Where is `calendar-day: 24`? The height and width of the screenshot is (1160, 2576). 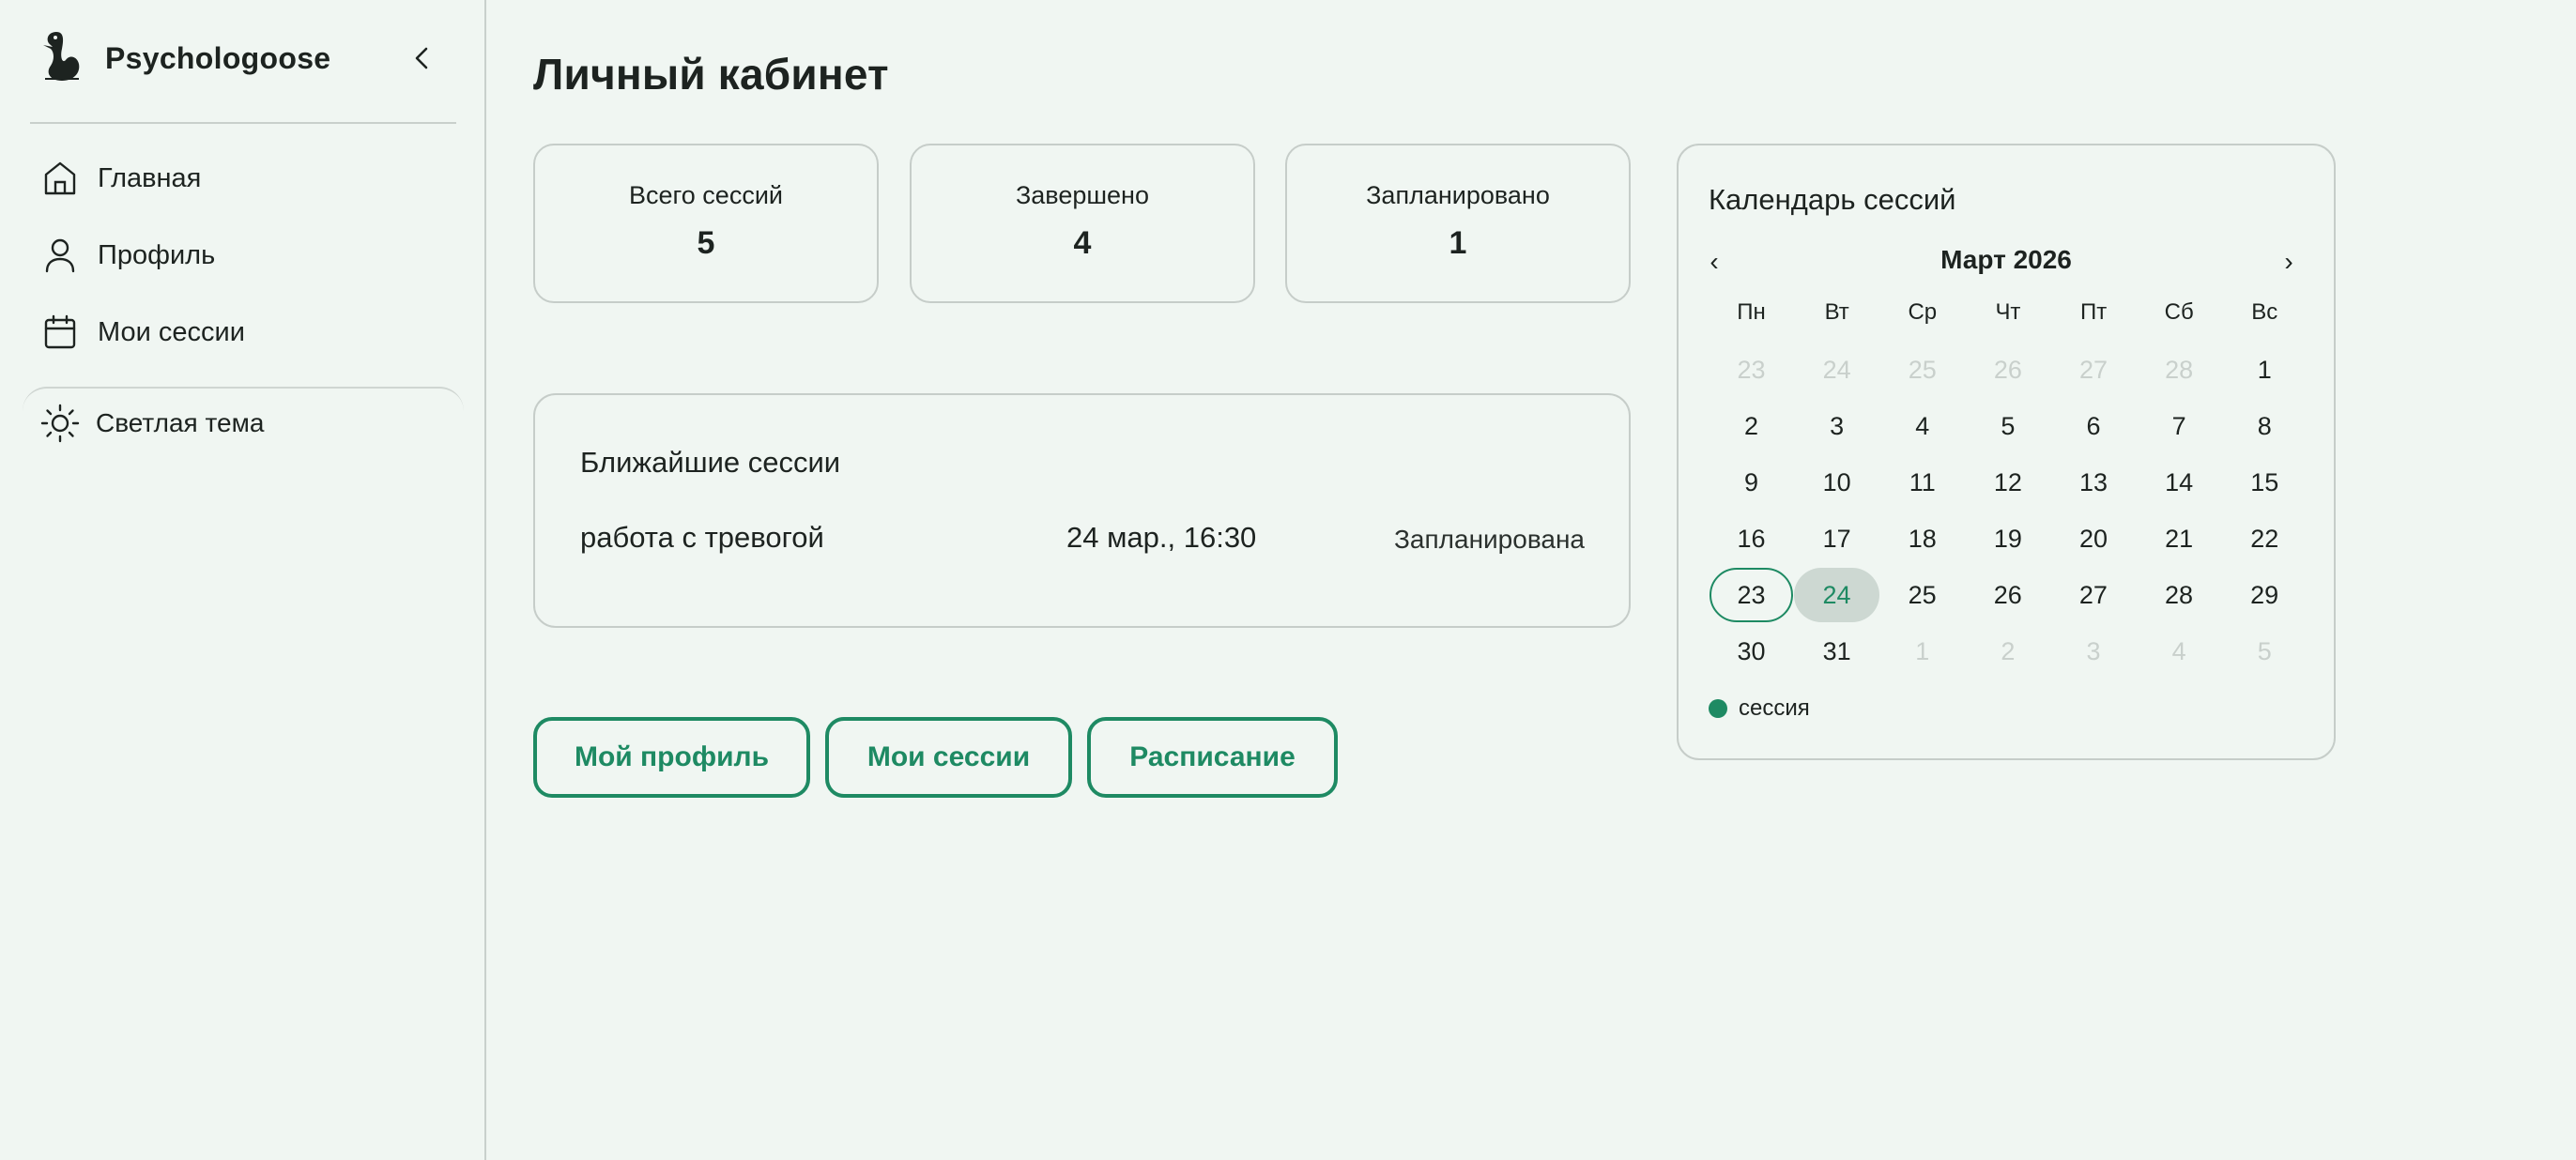
calendar-day: 24 is located at coordinates (1837, 370).